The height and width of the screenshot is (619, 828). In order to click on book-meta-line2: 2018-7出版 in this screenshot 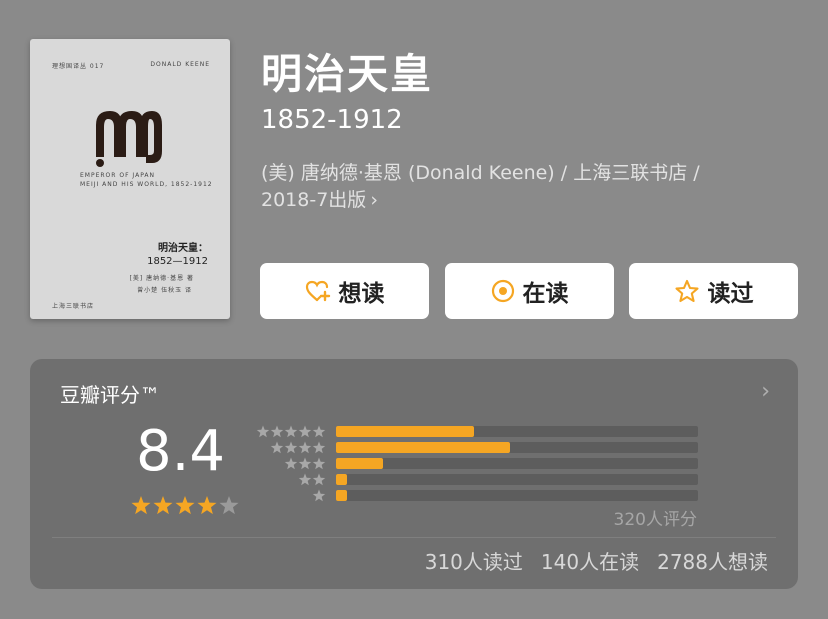, I will do `click(314, 200)`.